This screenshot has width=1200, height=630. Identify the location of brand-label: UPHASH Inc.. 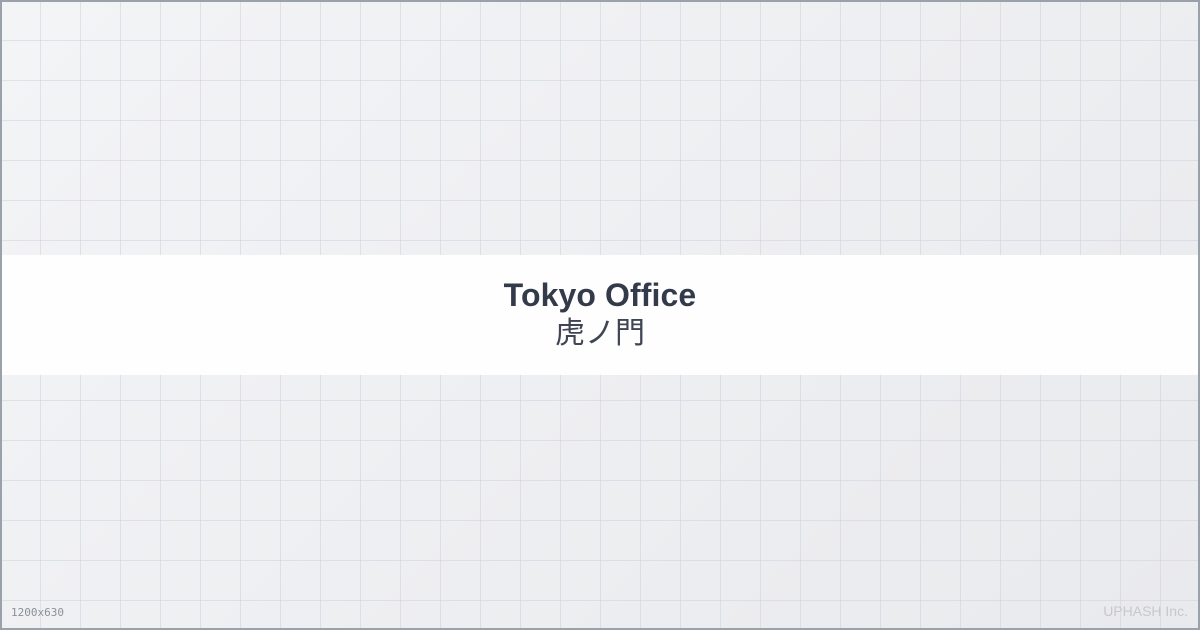
(1145, 611).